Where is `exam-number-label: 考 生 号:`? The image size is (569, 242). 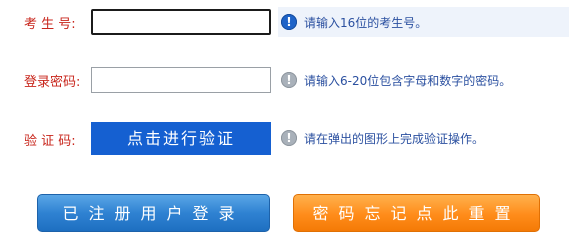
exam-number-label: 考 生 号: is located at coordinates (50, 24).